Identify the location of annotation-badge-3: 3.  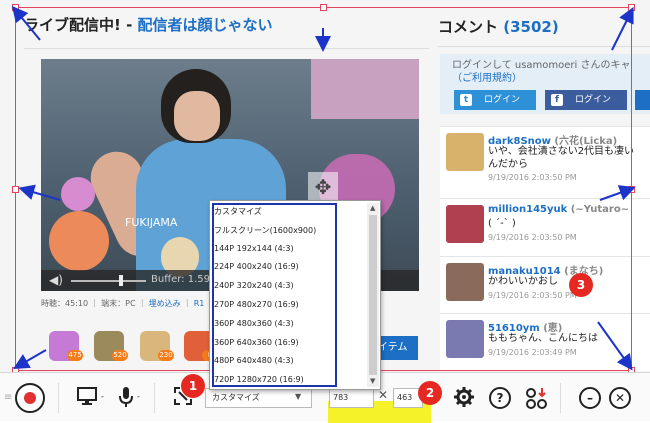
(581, 285).